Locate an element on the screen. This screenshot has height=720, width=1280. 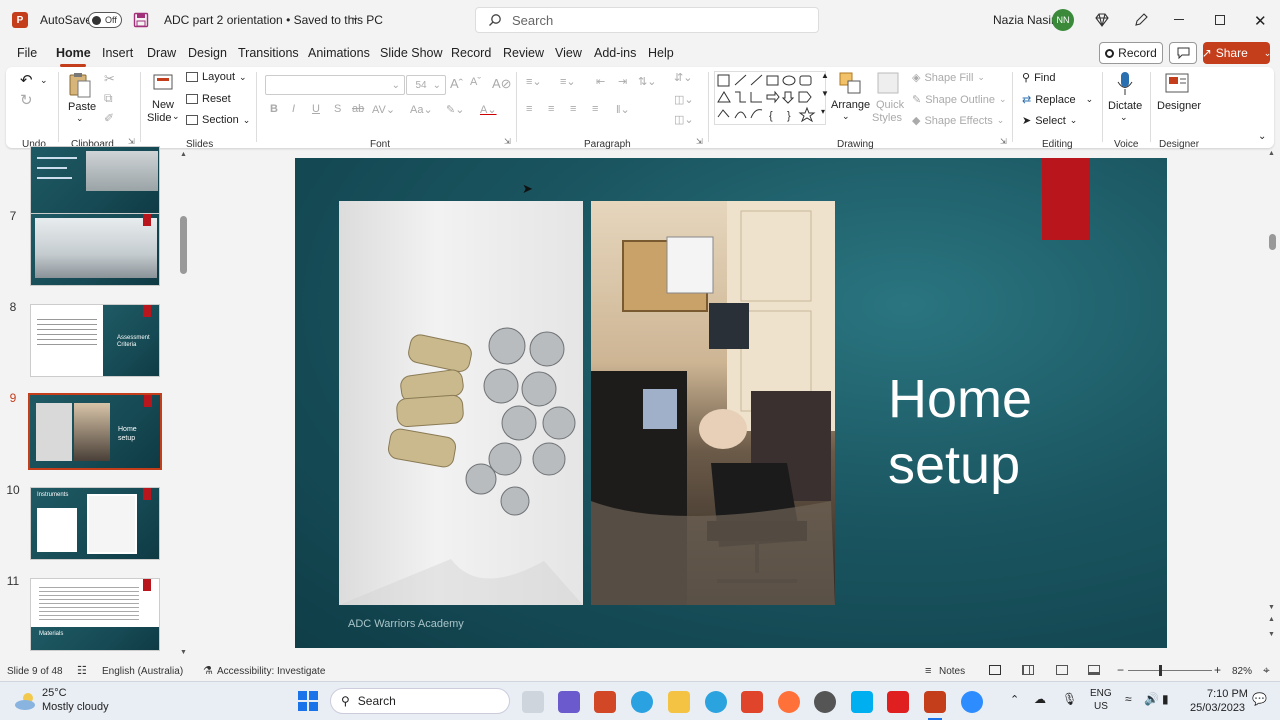
font-family-dropdown: ⌄ is located at coordinates (335, 85).